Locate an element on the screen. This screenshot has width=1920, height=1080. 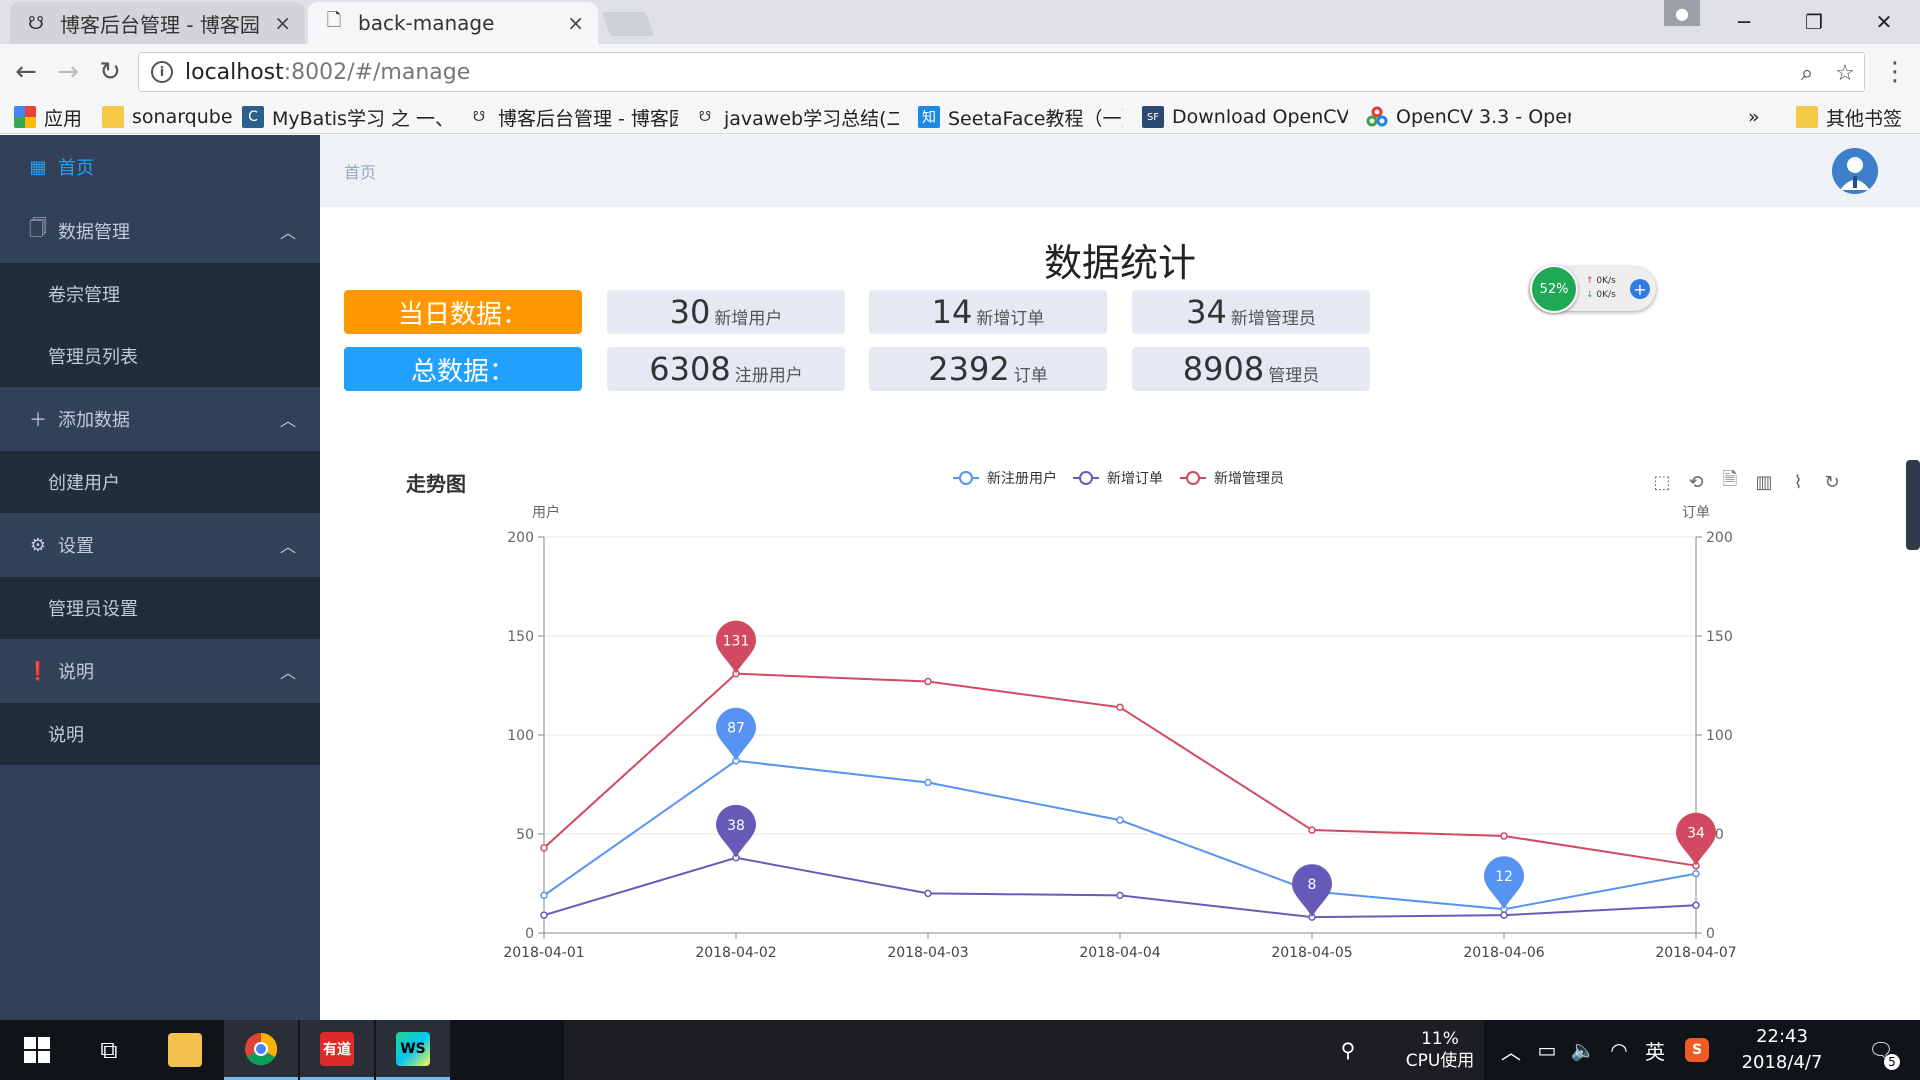
star-icon: ☆ is located at coordinates (1845, 73).